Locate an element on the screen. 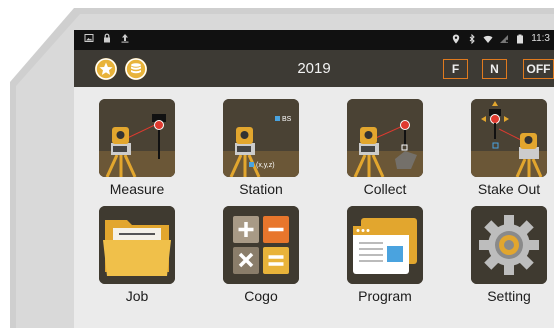 This screenshot has width=554, height=328. app-station: BS (x,y,z) Station is located at coordinates (261, 148).